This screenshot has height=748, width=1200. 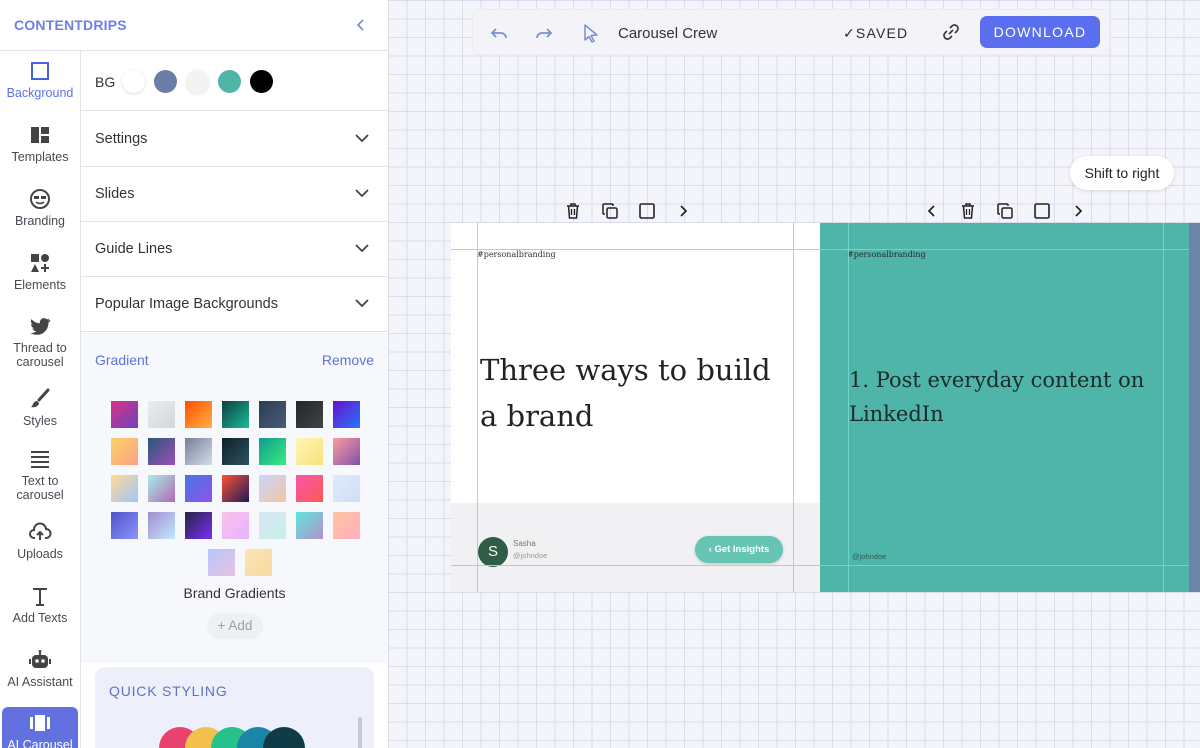 I want to click on rail-item-uploads: Uploads, so click(x=40, y=540).